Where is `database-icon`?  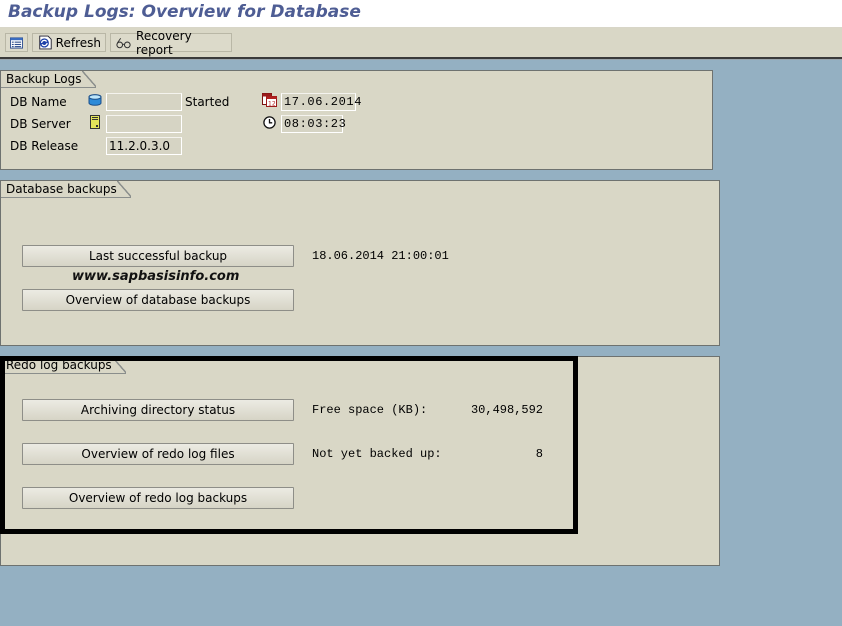 database-icon is located at coordinates (95, 100).